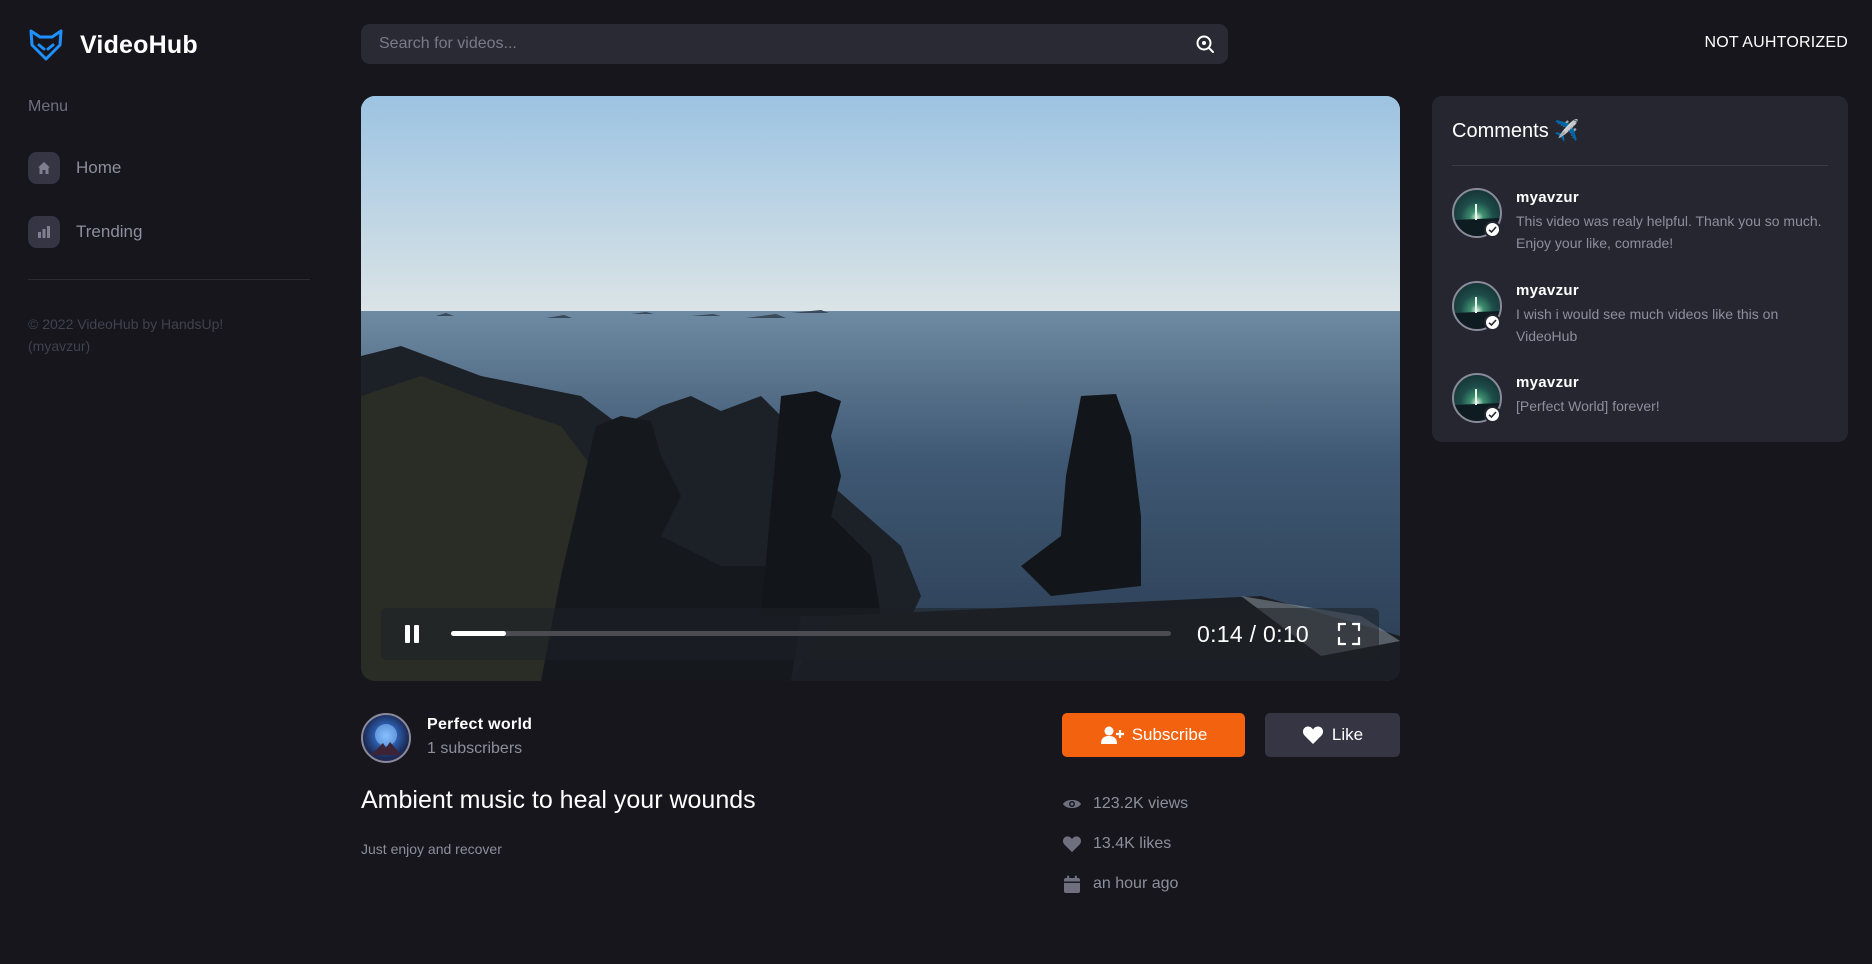 This screenshot has height=964, width=1872. I want to click on calendar-icon, so click(1072, 884).